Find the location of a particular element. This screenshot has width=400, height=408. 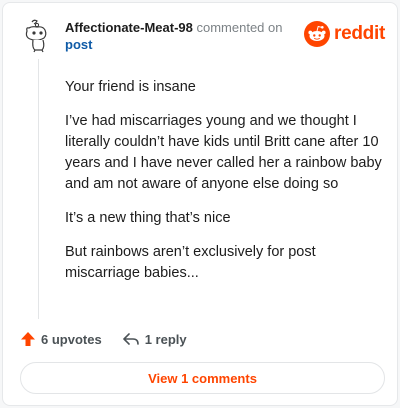

comment-actions: 6 upvotes 1 reply is located at coordinates (113, 339).